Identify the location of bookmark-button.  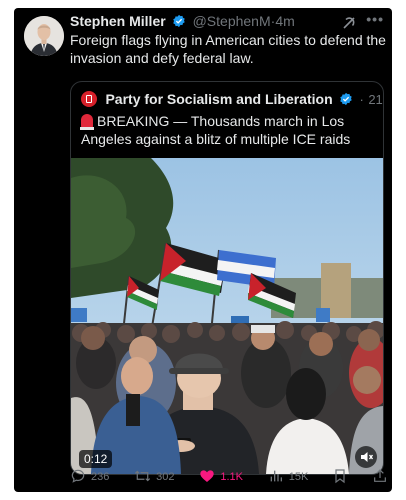
(340, 477).